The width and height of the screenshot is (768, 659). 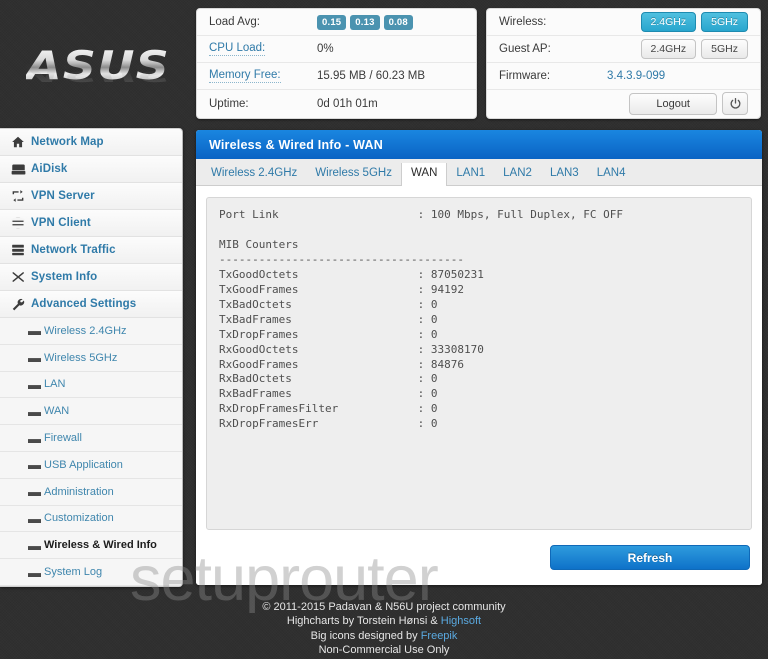 I want to click on tab-lan3: LAN3, so click(x=564, y=174).